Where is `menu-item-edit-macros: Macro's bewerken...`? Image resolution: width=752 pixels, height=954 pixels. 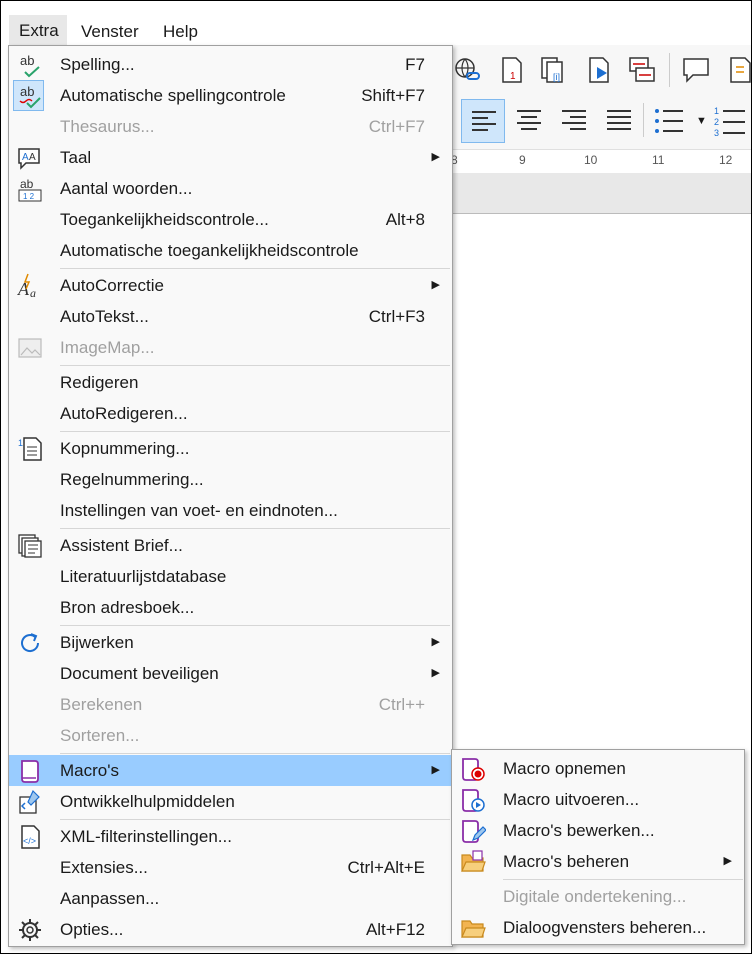
menu-item-edit-macros: Macro's bewerken... is located at coordinates (598, 830).